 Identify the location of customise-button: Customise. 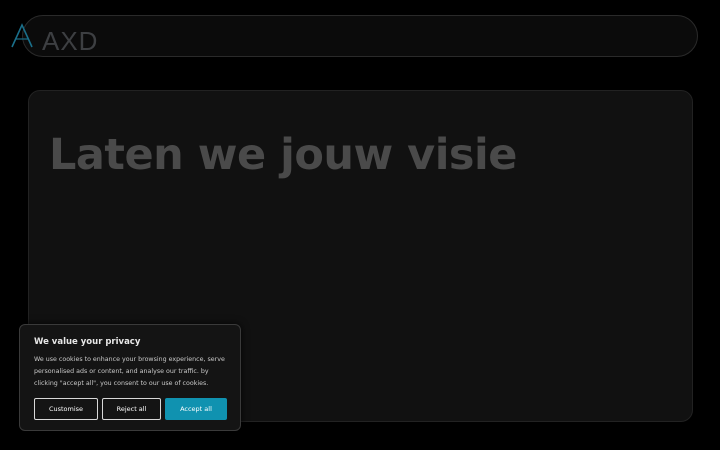
(66, 409).